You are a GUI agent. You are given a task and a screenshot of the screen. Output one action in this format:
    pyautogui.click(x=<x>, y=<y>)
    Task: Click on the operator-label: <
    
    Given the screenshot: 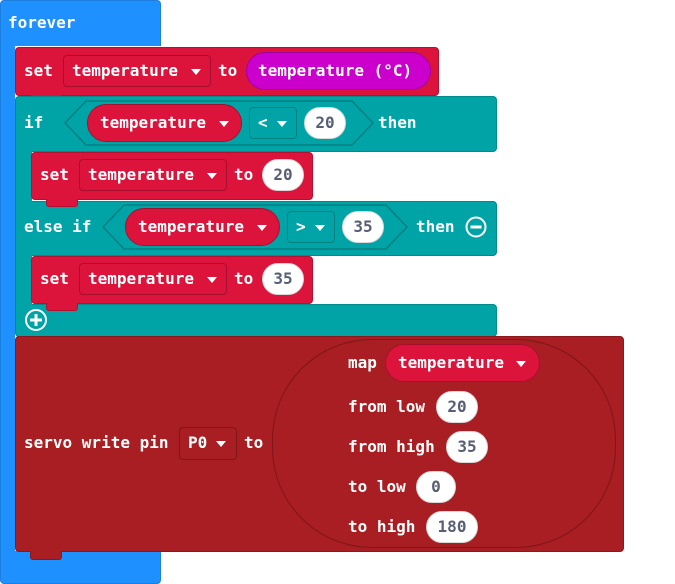 What is the action you would take?
    pyautogui.click(x=263, y=122)
    